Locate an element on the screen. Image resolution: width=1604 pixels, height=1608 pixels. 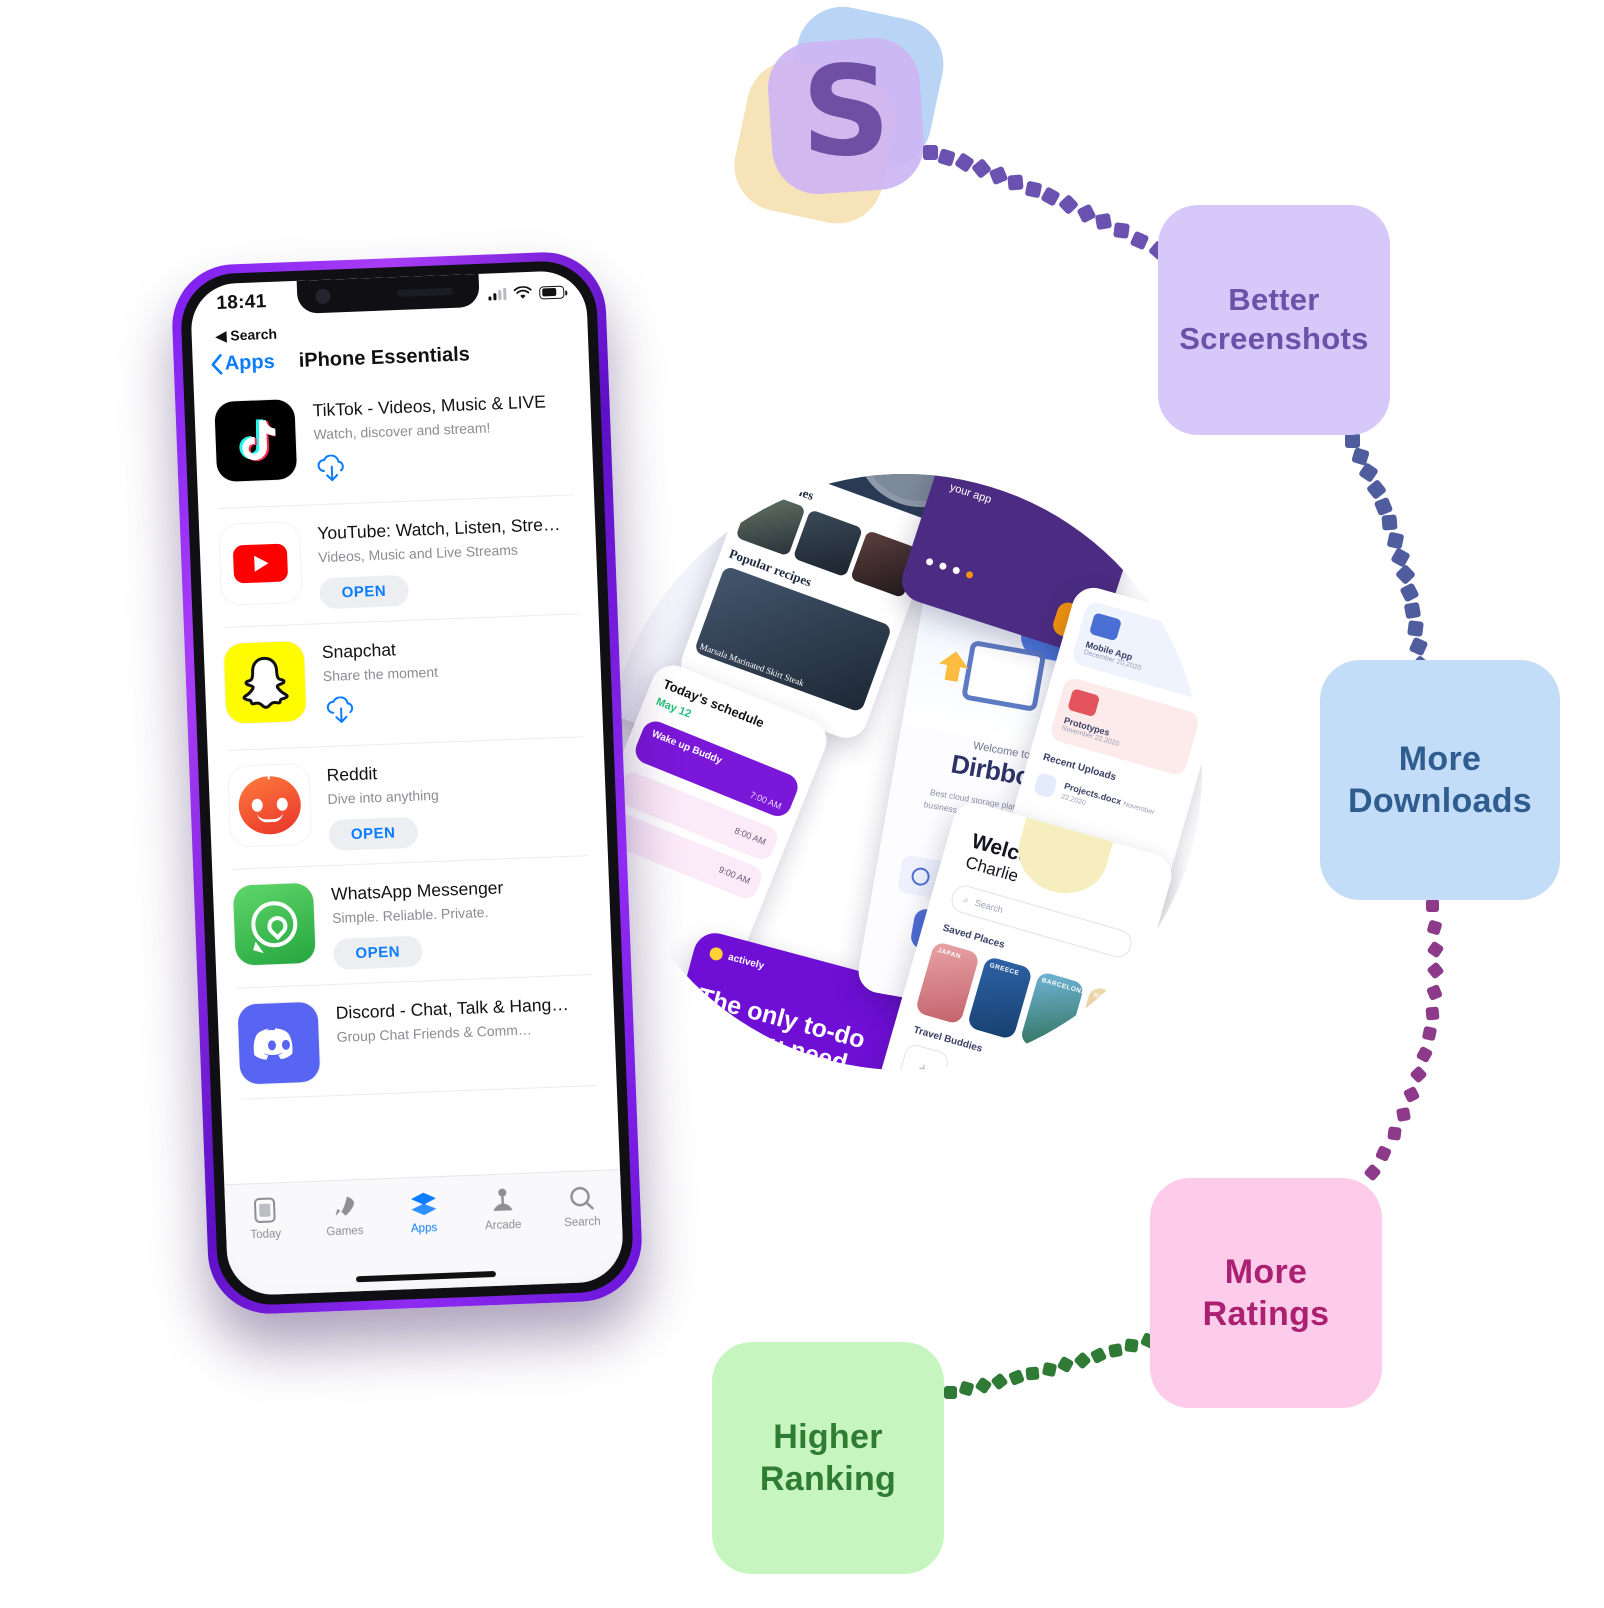
list-item: Reddit Dive into anything OPEN is located at coordinates (407, 803).